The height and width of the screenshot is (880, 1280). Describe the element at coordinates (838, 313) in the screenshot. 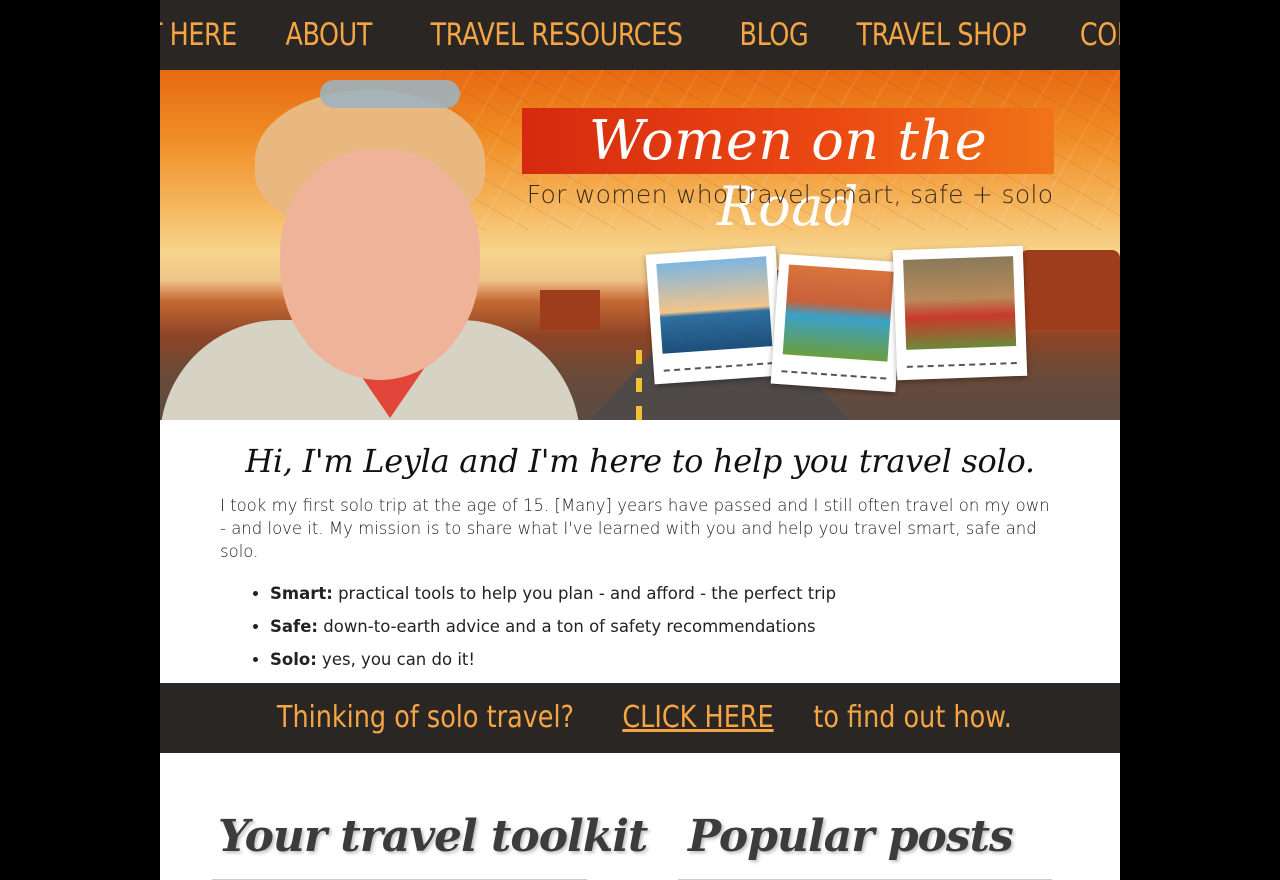

I see `cactus-image` at that location.